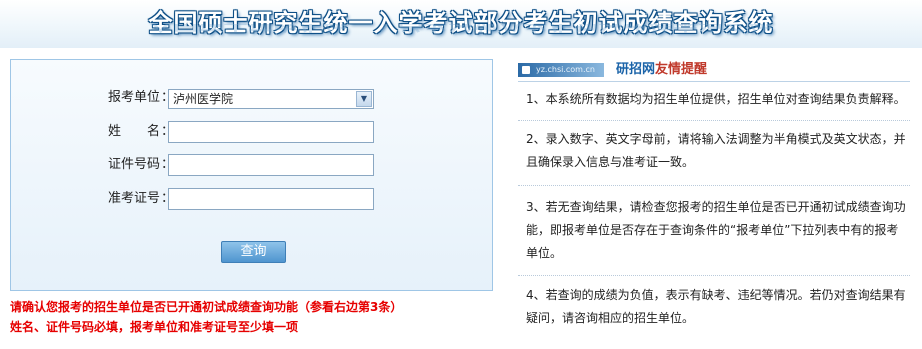 This screenshot has height=349, width=922. What do you see at coordinates (526, 70) in the screenshot?
I see `site-icon` at bounding box center [526, 70].